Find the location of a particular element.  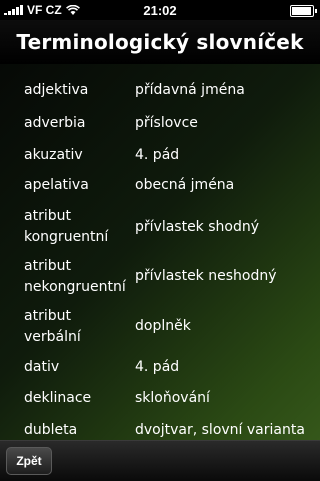

term-label: nekongruentní is located at coordinates (75, 287).